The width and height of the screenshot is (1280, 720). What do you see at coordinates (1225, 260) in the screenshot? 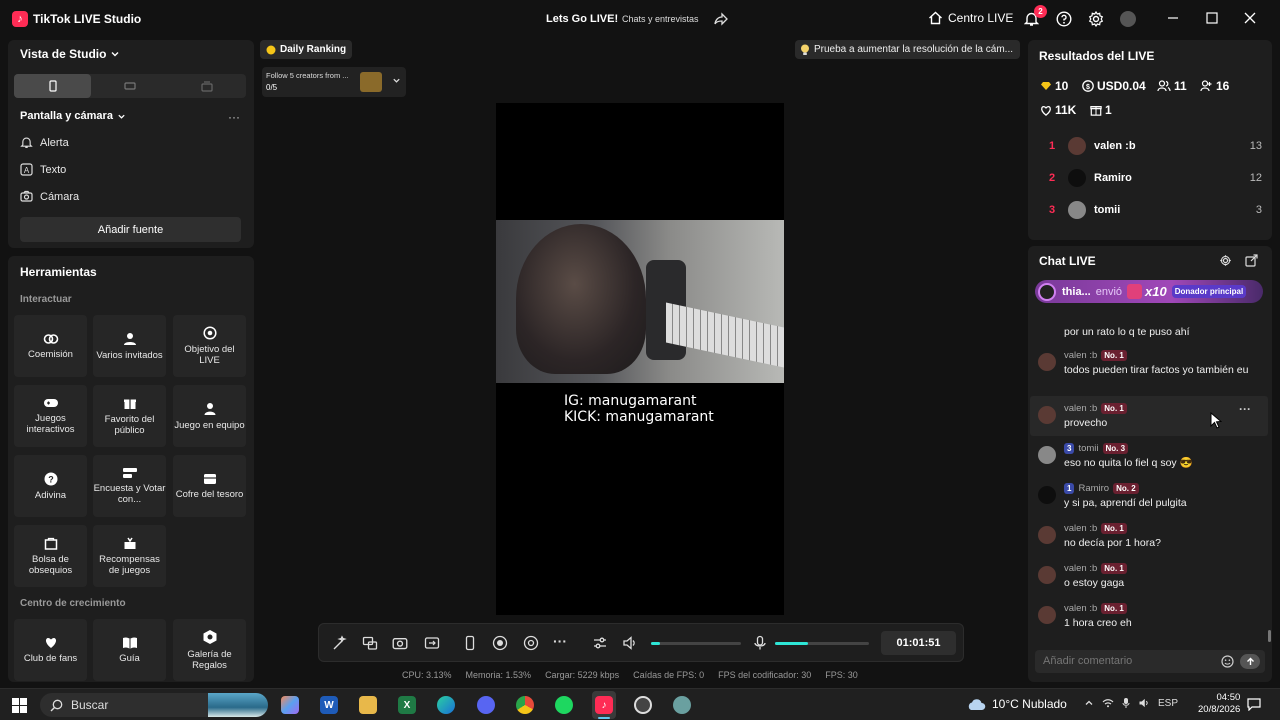
I see `chat-settings-icon` at bounding box center [1225, 260].